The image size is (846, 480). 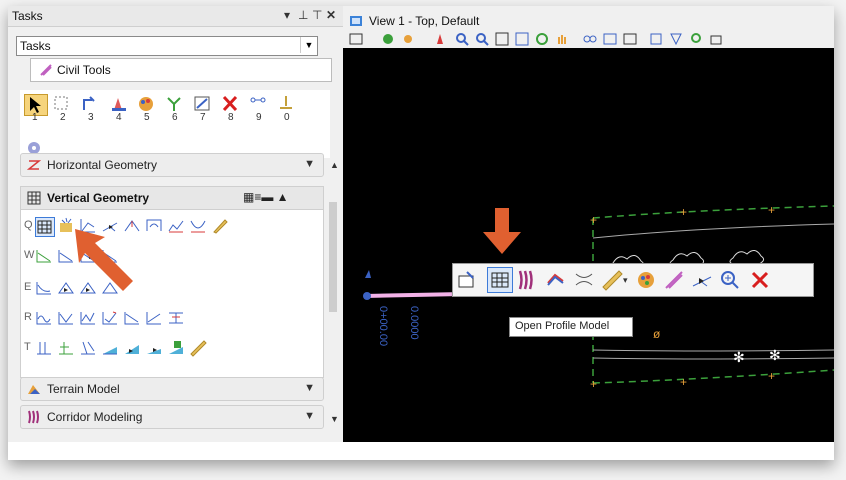 I want to click on table-grid-icon, so click(x=44, y=227).